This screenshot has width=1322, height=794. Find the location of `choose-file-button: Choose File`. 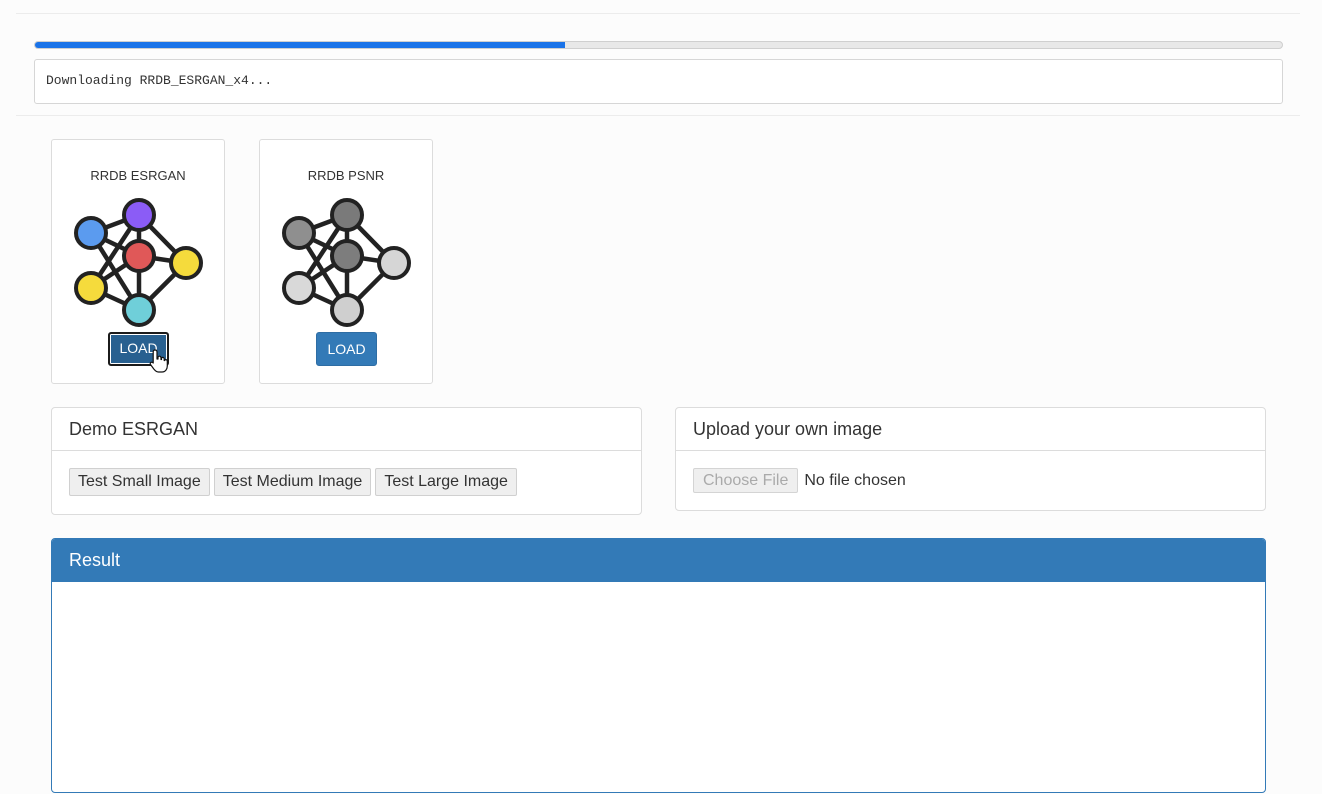

choose-file-button: Choose File is located at coordinates (746, 480).